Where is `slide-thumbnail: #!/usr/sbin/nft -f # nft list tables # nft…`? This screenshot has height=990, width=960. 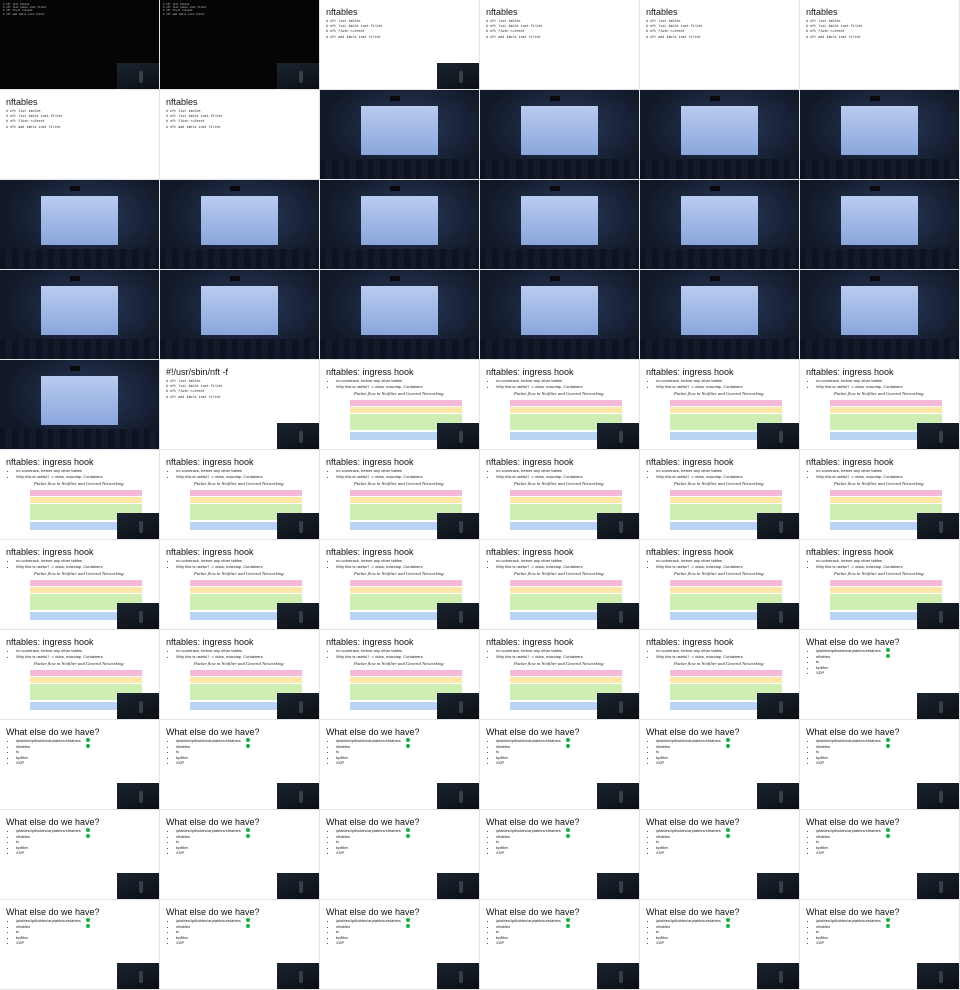 slide-thumbnail: #!/usr/sbin/nft -f # nft list tables # nft… is located at coordinates (240, 405).